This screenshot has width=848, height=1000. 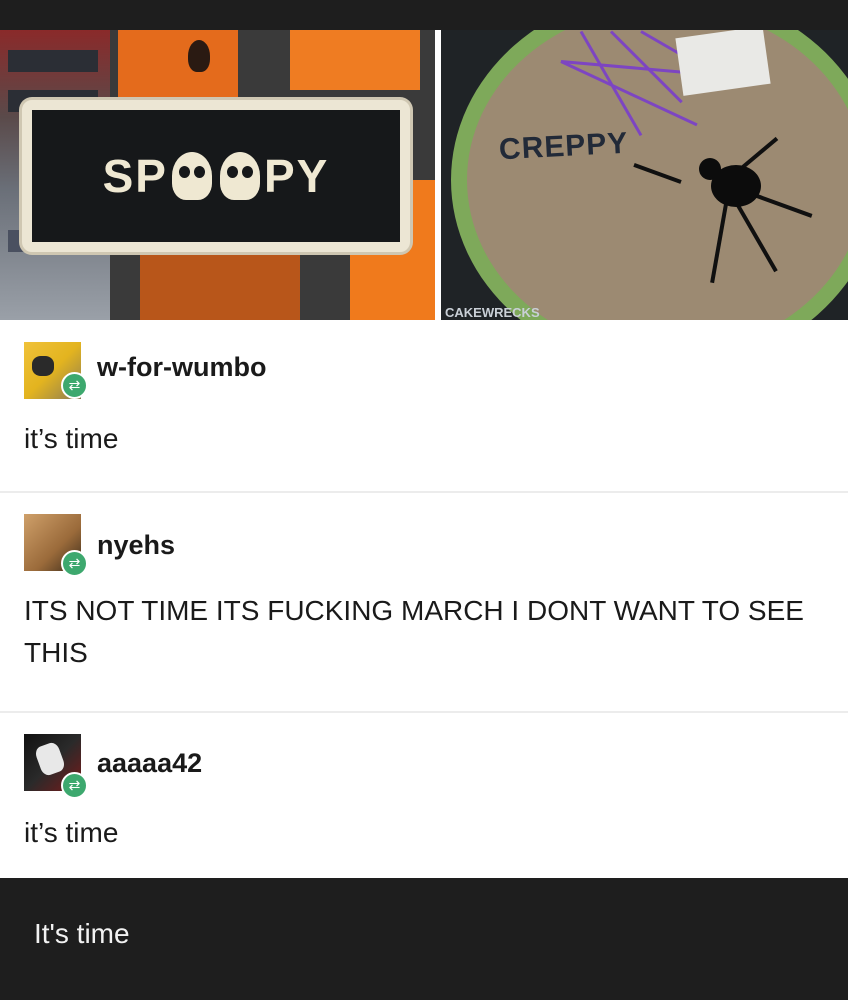 What do you see at coordinates (82, 933) in the screenshot?
I see `caption-text: It's time` at bounding box center [82, 933].